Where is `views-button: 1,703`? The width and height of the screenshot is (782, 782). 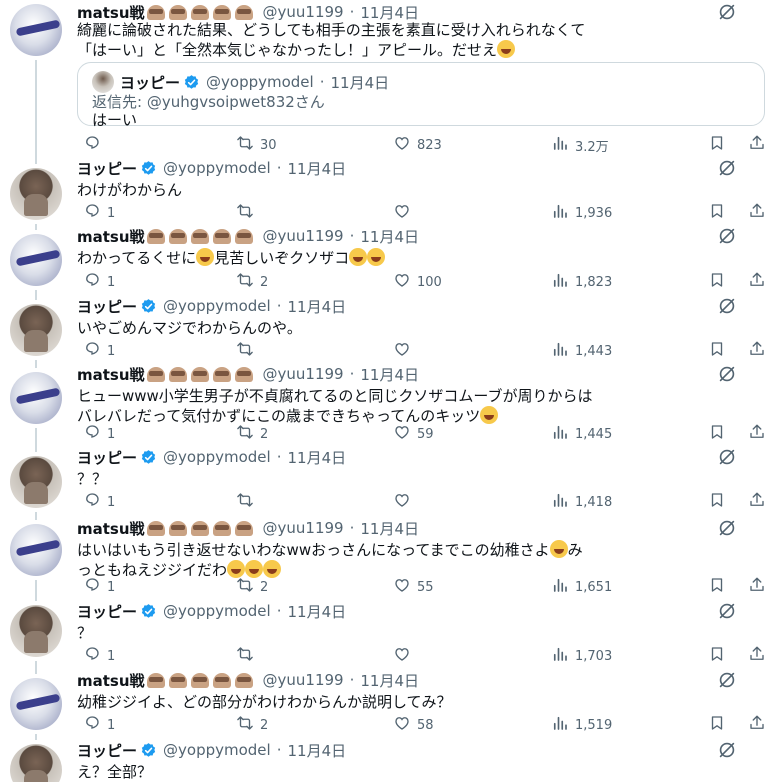 views-button: 1,703 is located at coordinates (578, 656).